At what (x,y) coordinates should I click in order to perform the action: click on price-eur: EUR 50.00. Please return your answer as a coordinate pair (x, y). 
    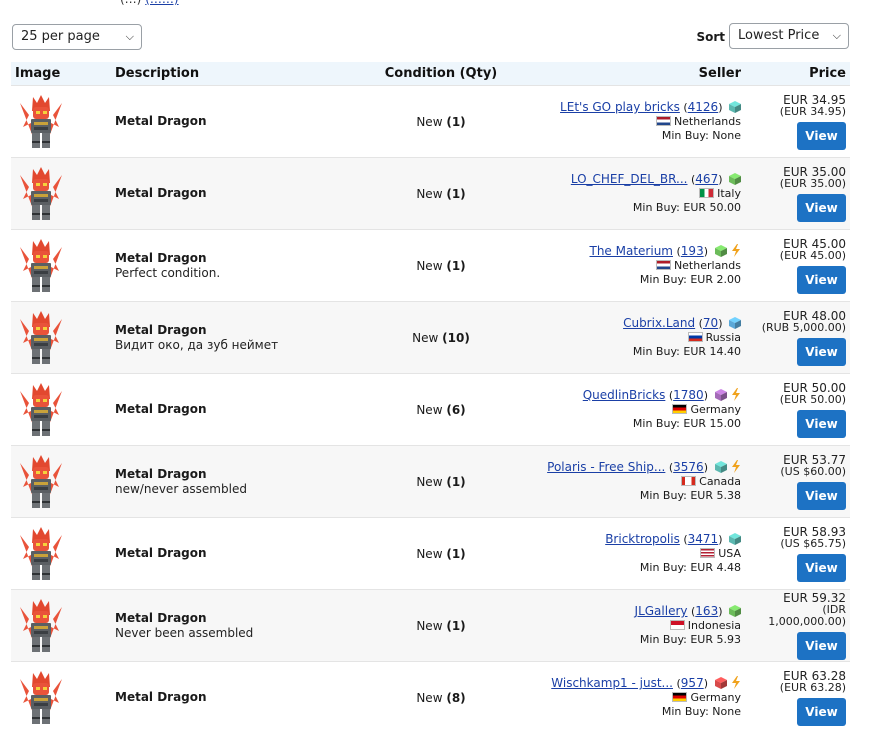
    Looking at the image, I should click on (814, 387).